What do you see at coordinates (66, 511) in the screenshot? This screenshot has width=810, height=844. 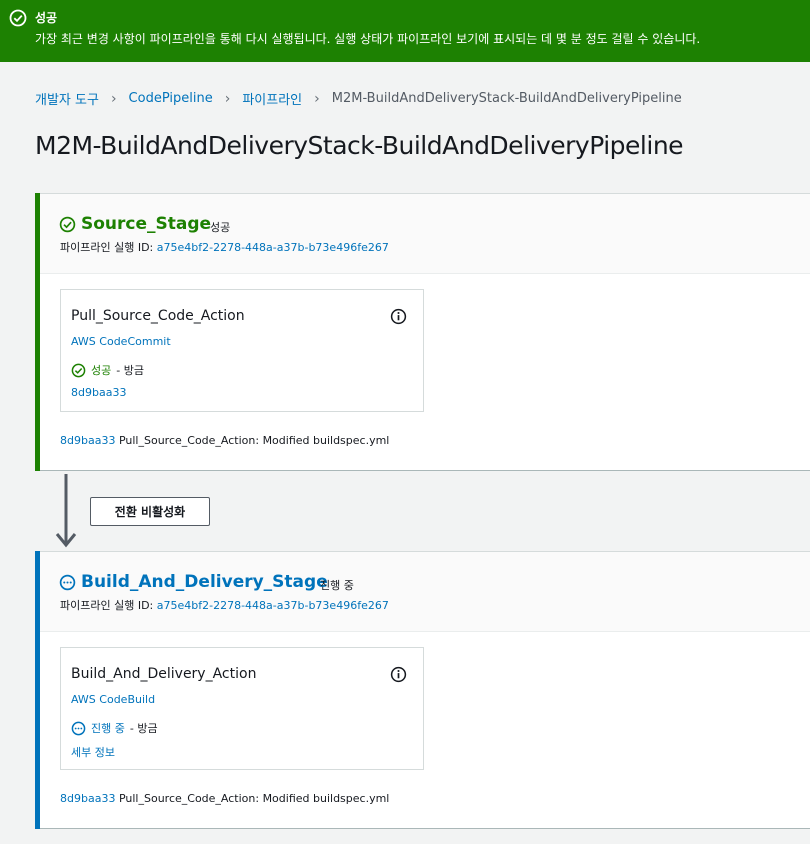 I see `arrow-down-icon` at bounding box center [66, 511].